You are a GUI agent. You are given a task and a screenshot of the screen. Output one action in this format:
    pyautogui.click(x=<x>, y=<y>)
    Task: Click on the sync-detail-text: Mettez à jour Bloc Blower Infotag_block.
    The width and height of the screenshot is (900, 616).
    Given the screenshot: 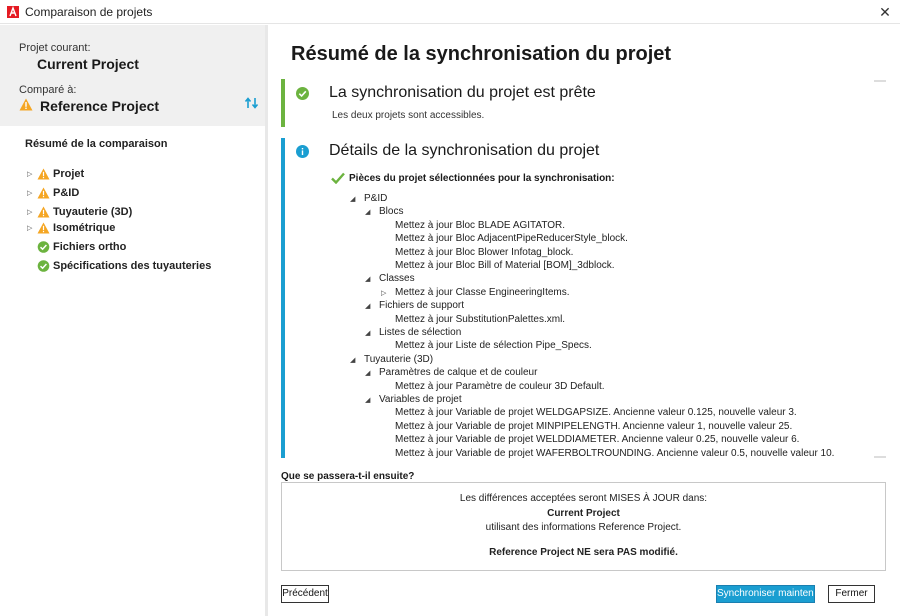 What is the action you would take?
    pyautogui.click(x=484, y=252)
    